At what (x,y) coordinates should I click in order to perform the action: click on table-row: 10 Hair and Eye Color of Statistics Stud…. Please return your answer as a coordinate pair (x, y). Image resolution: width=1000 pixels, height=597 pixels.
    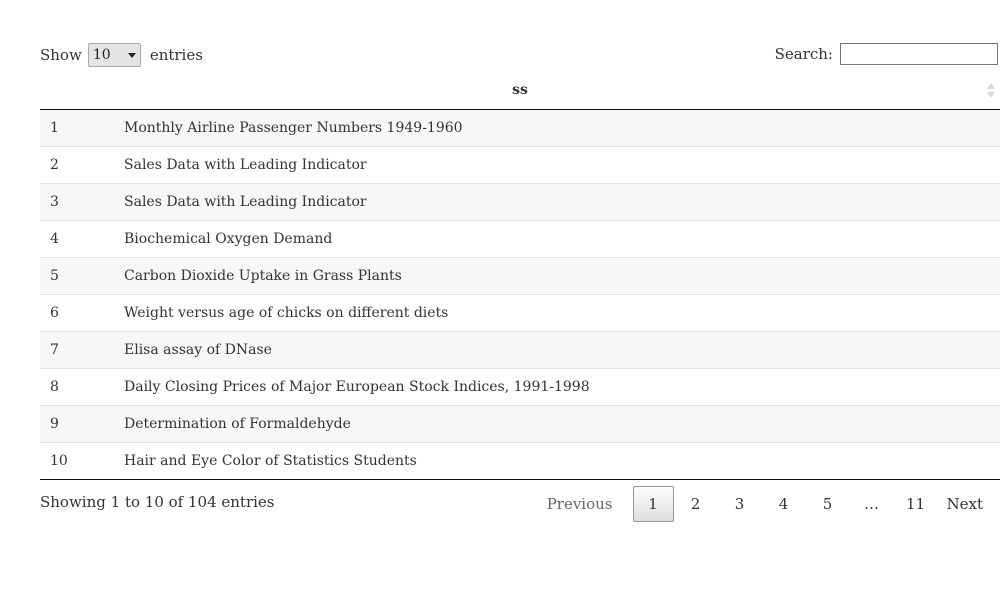
    Looking at the image, I should click on (520, 460).